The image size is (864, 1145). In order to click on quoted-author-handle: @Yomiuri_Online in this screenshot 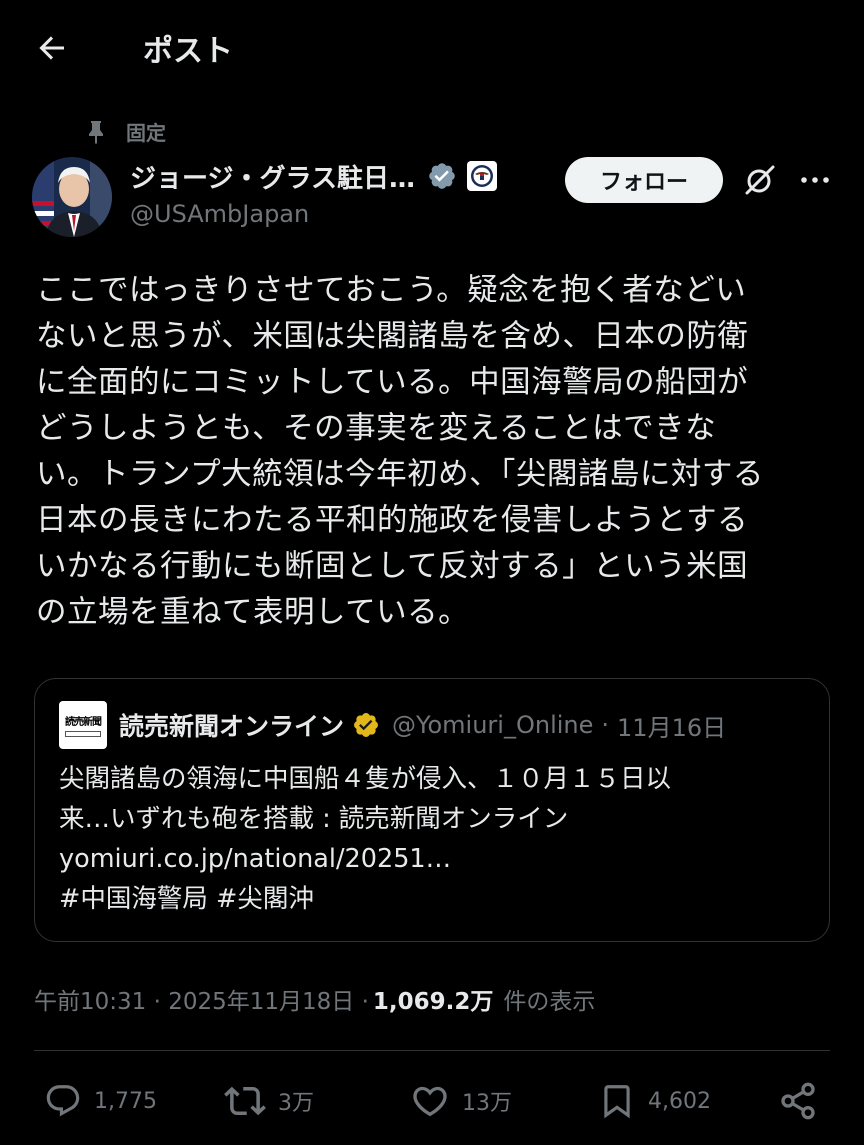, I will do `click(492, 725)`.